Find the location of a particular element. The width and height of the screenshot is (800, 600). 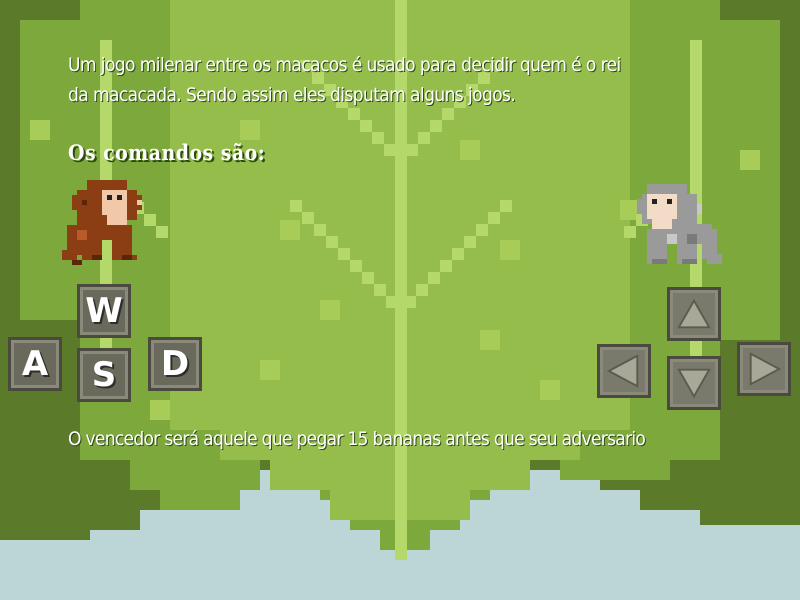

a-key: A is located at coordinates (35, 364).